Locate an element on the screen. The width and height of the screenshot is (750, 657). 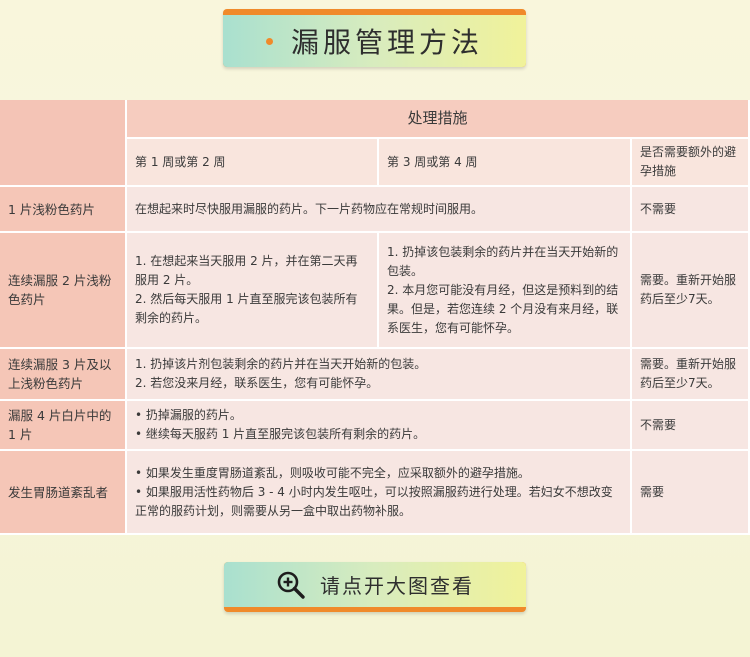
row-label: 1 片浅粉色药片 is located at coordinates (63, 210).